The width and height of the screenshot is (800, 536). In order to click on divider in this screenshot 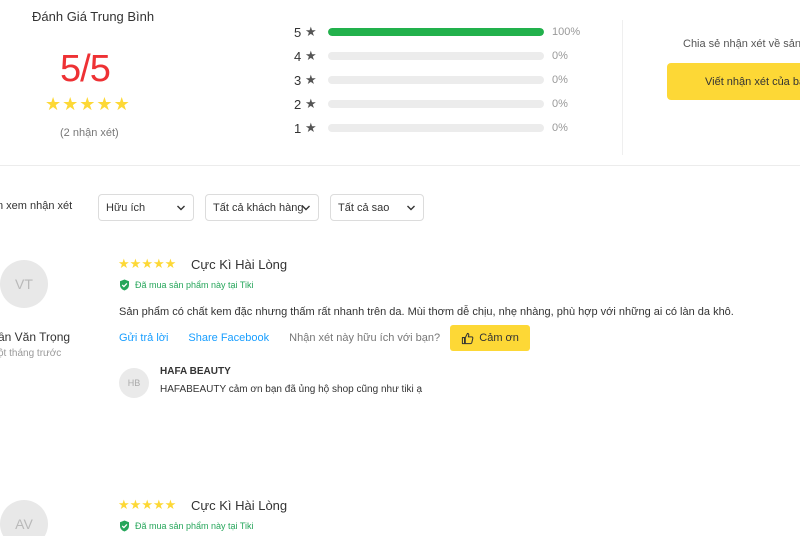, I will do `click(622, 87)`.